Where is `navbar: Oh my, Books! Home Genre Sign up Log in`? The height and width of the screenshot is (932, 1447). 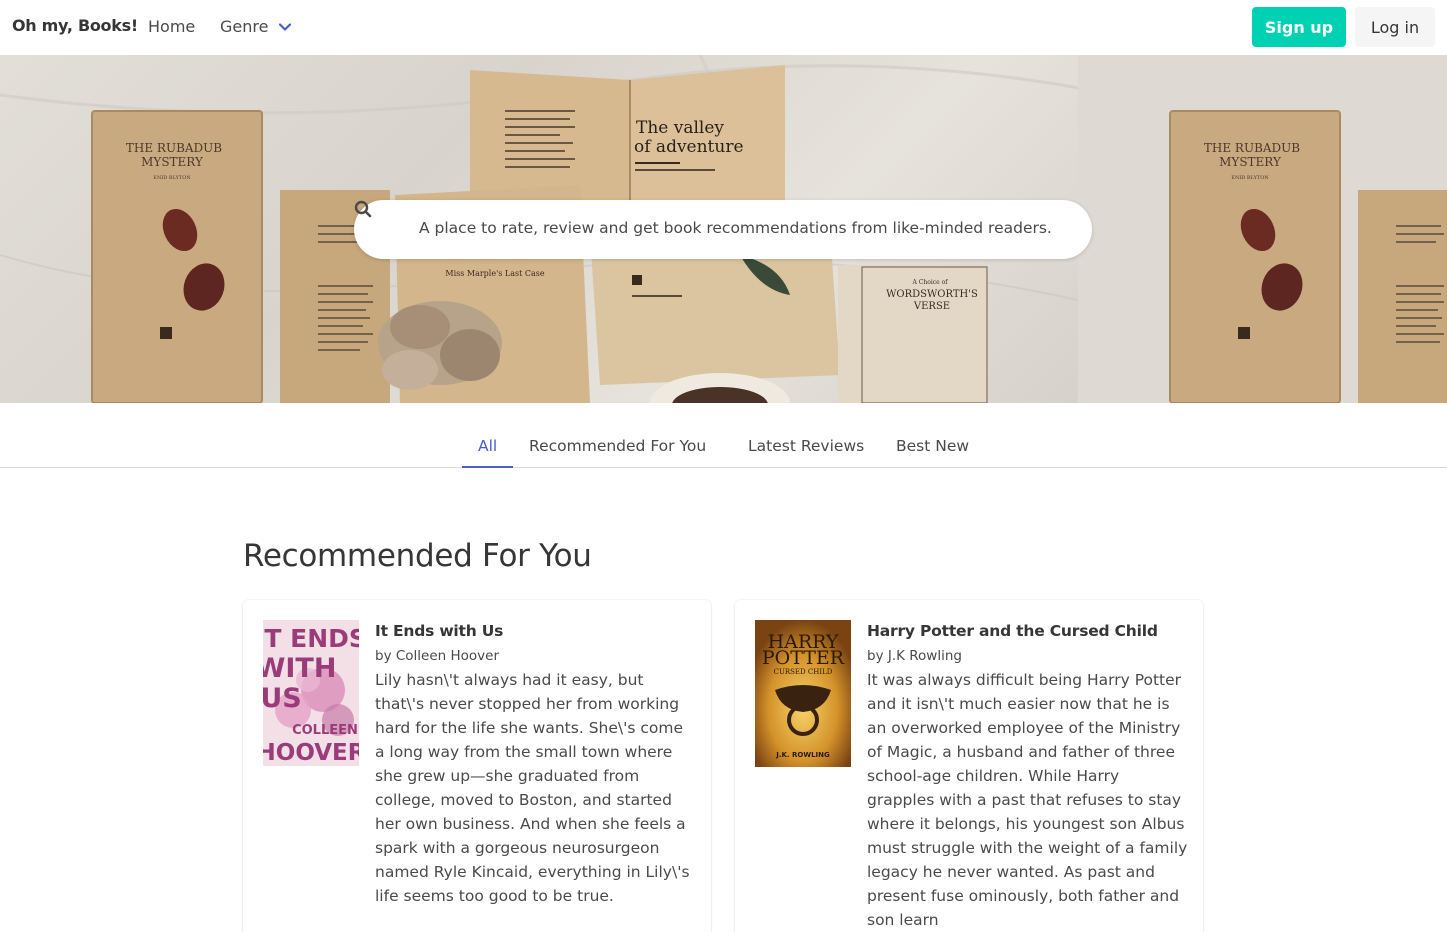
navbar: Oh my, Books! Home Genre Sign up Log in is located at coordinates (723, 27).